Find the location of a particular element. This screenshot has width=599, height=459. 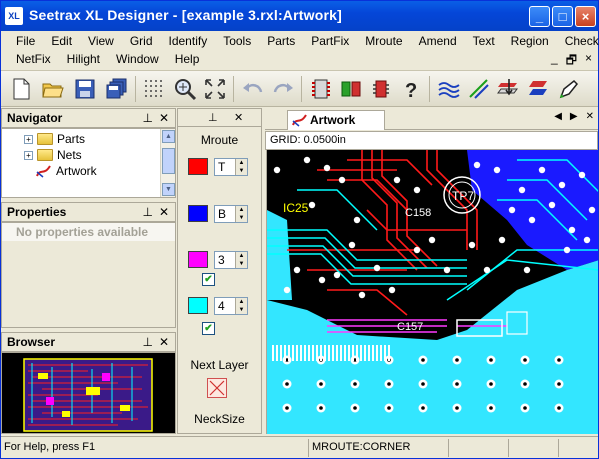

layer-3-spinner: 3 ▲ ▼ is located at coordinates (231, 260).